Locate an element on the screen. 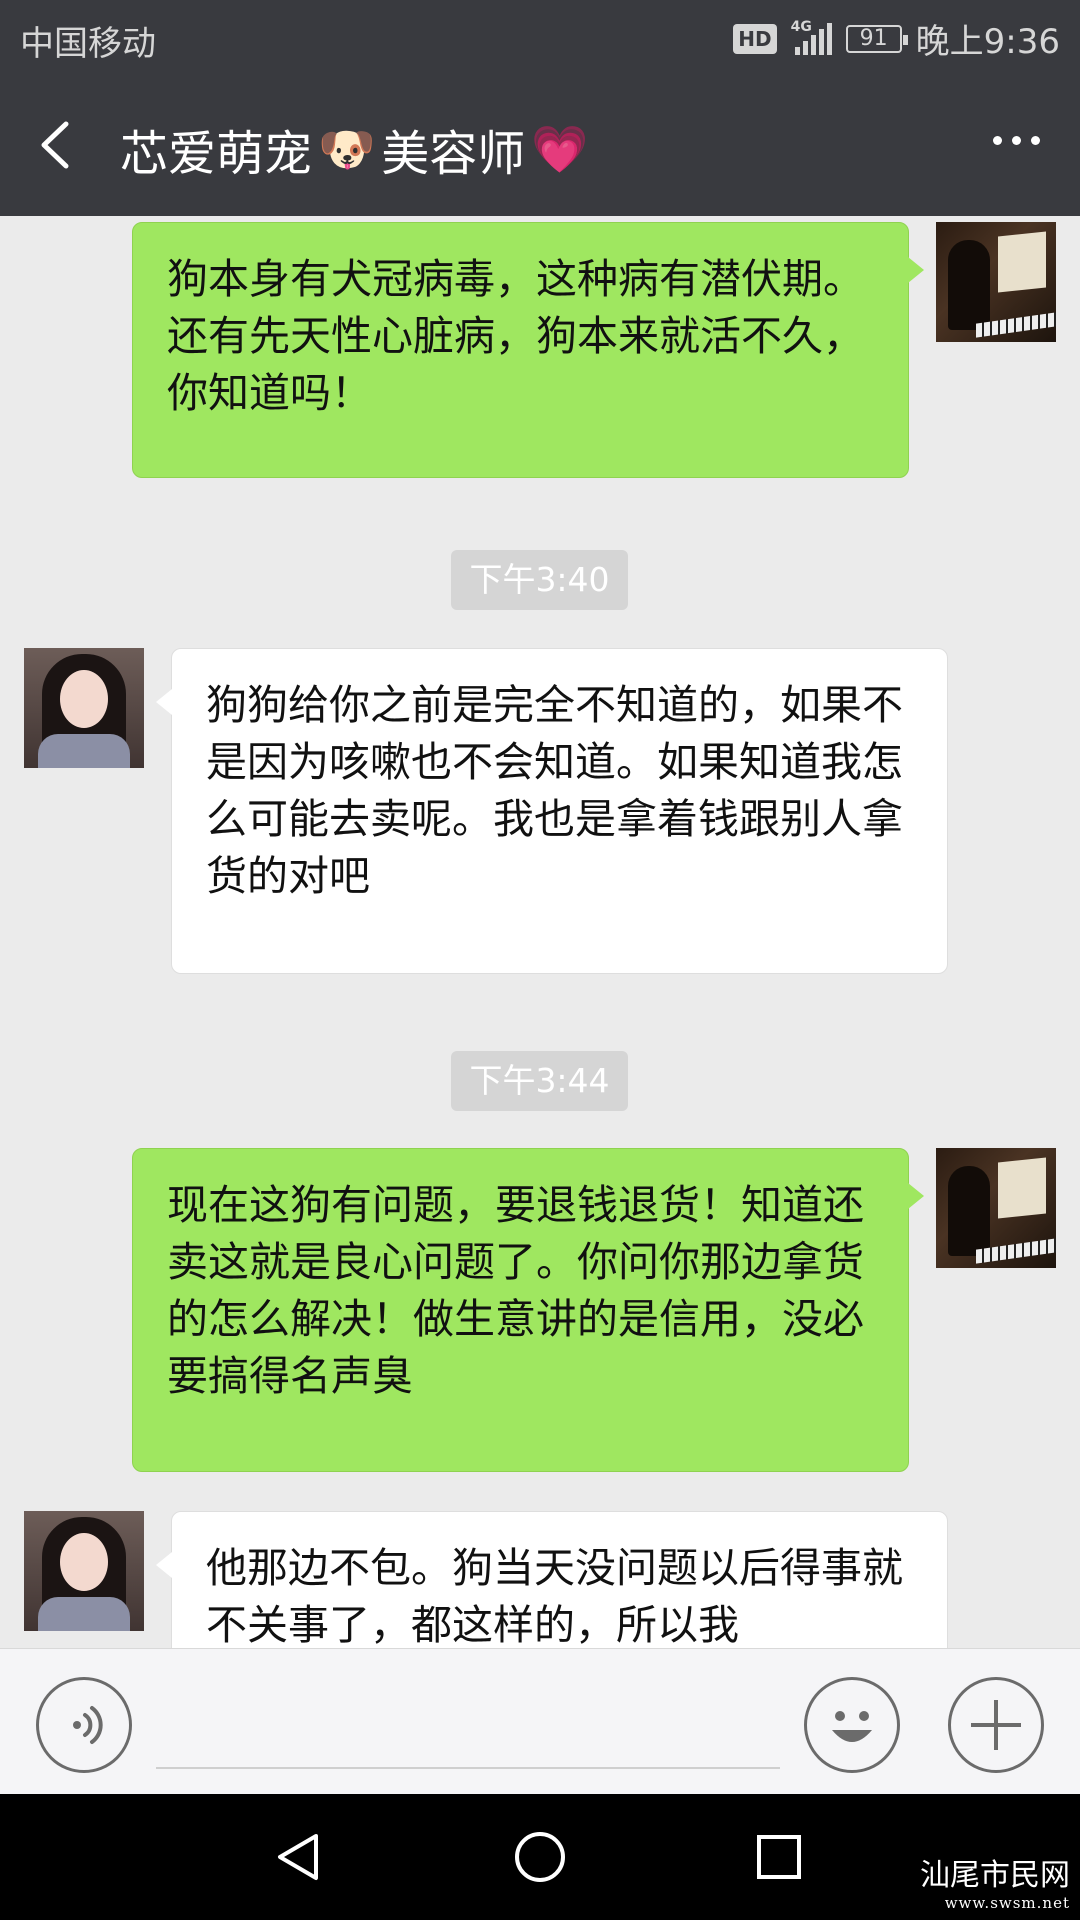 This screenshot has height=1920, width=1080. nav-recents-button is located at coordinates (779, 1857).